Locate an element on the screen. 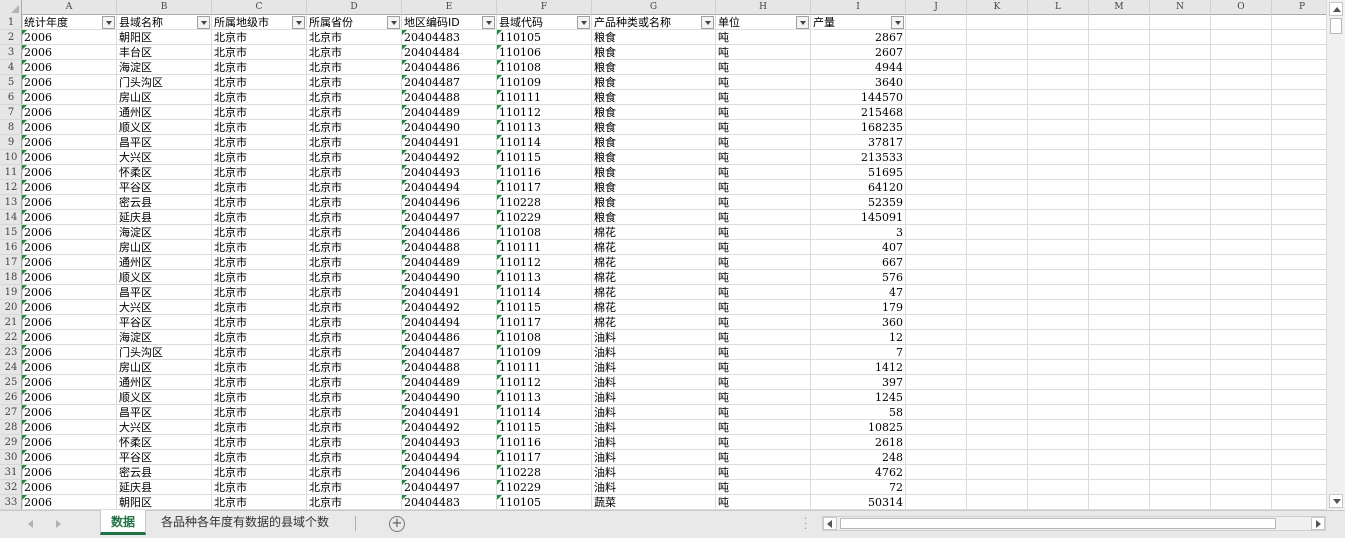 This screenshot has height=538, width=1345. cell-area-id: 20404494 is located at coordinates (449, 187).